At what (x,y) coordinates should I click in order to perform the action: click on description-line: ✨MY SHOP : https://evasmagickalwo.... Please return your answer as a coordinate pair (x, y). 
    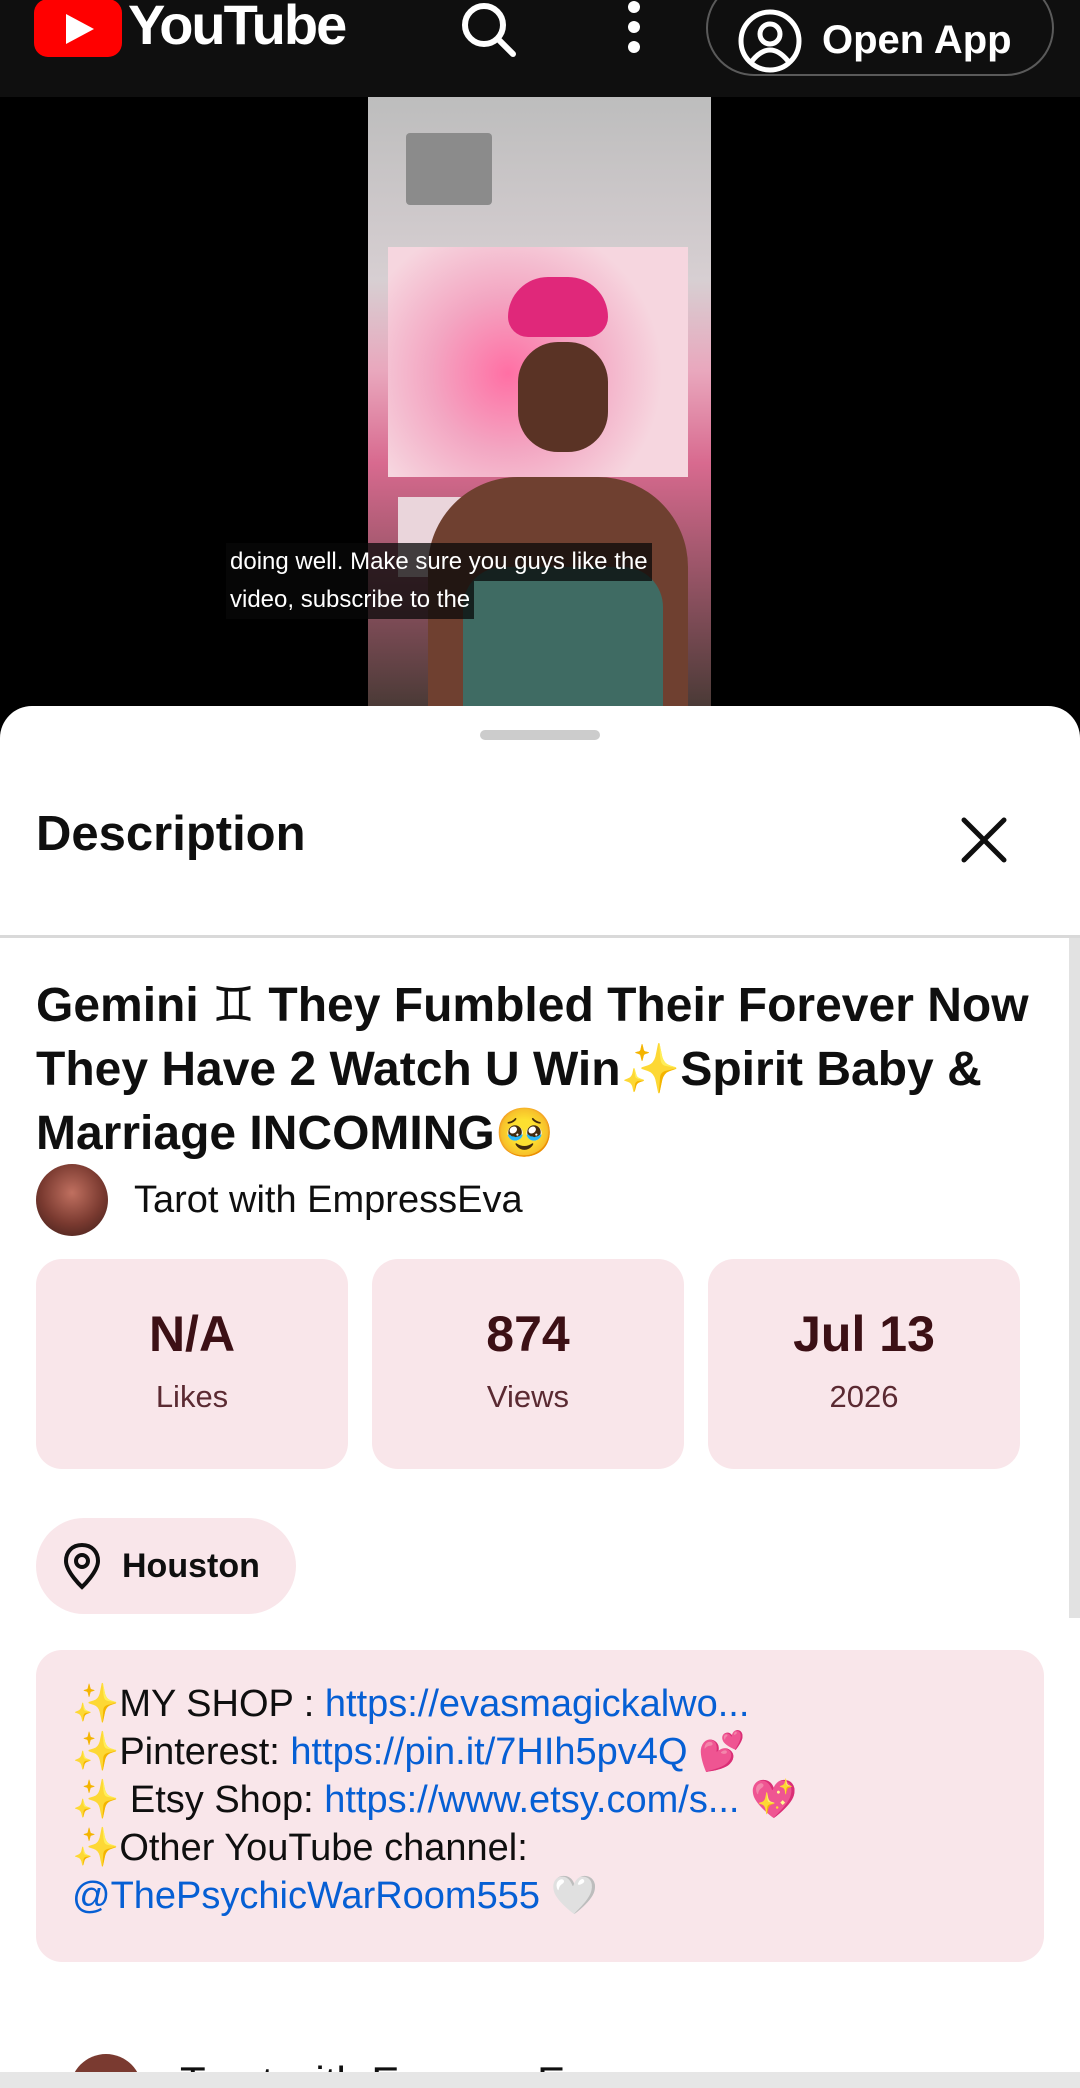
    Looking at the image, I should click on (558, 1704).